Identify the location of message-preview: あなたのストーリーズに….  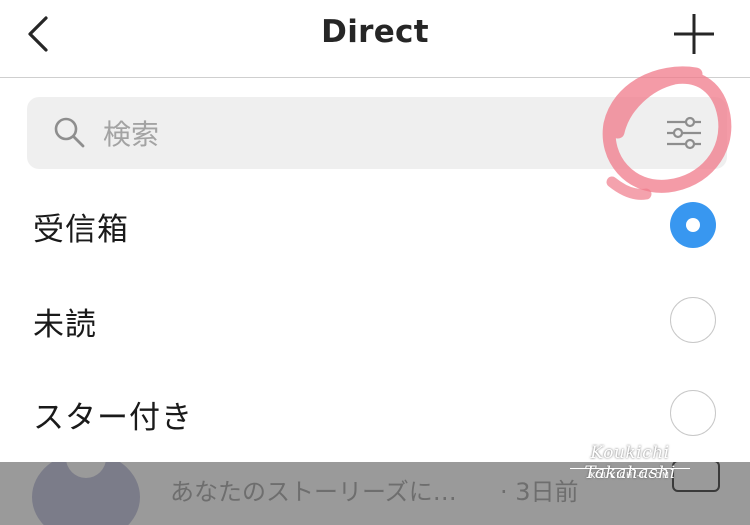
(313, 492).